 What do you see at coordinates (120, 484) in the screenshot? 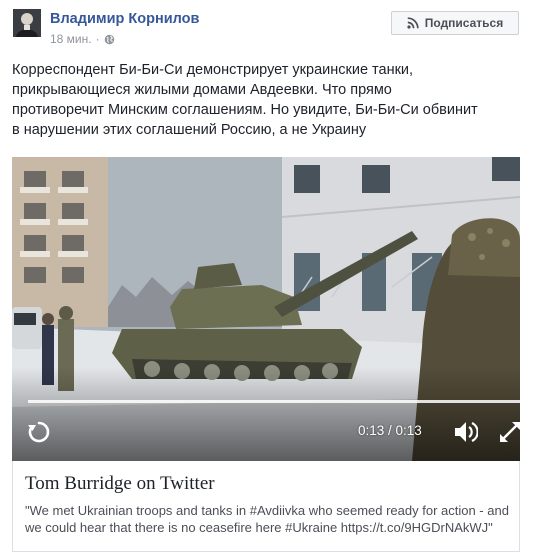
I see `link-title: Tom Burridge on Twitter` at bounding box center [120, 484].